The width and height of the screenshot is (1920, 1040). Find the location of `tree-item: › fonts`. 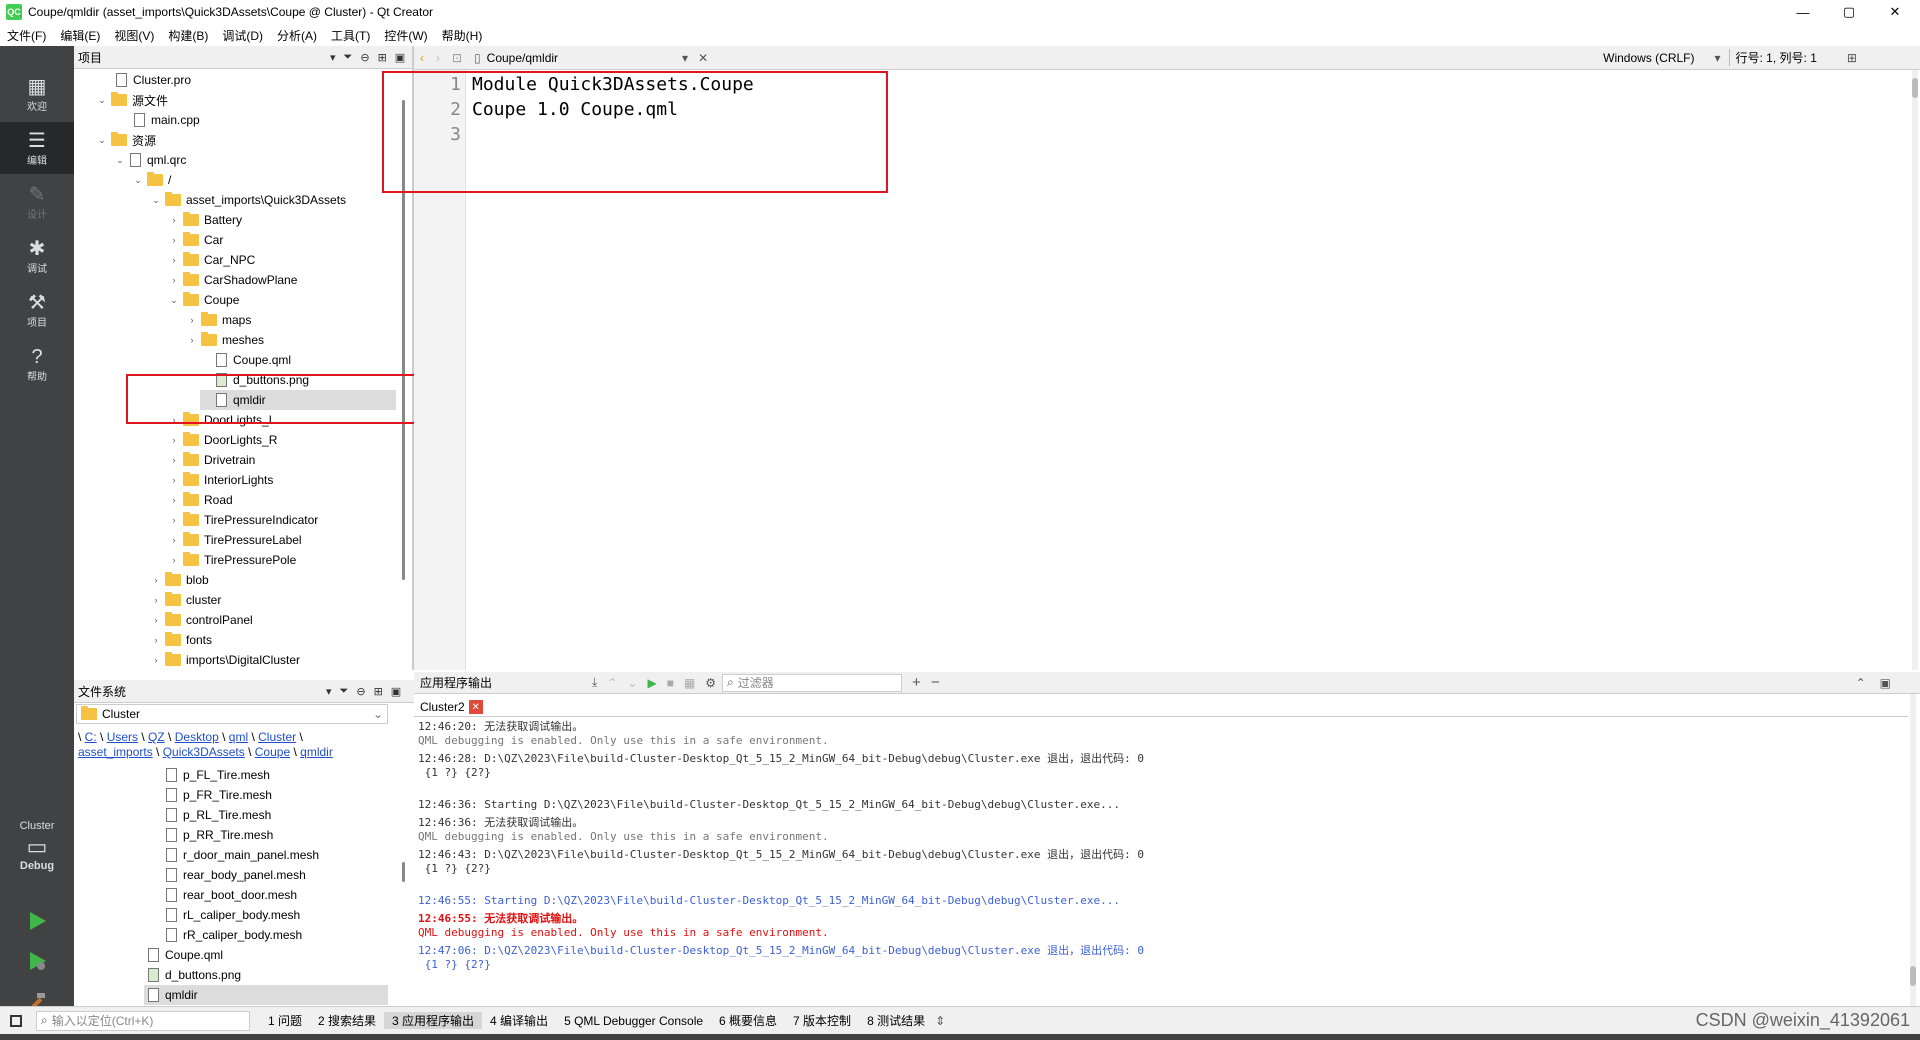

tree-item: › fonts is located at coordinates (181, 640).